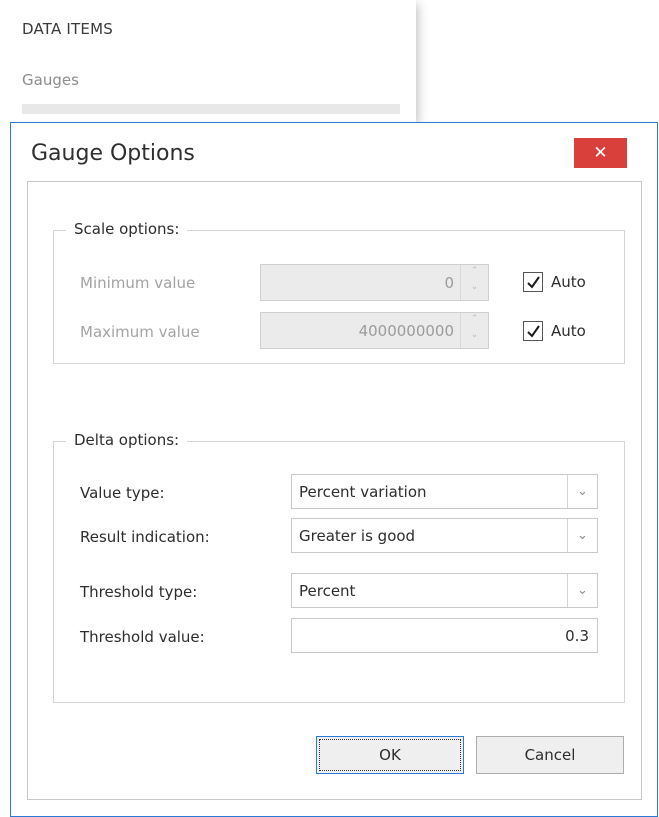 Image resolution: width=659 pixels, height=817 pixels. I want to click on value-type-value: Percent variation, so click(363, 492).